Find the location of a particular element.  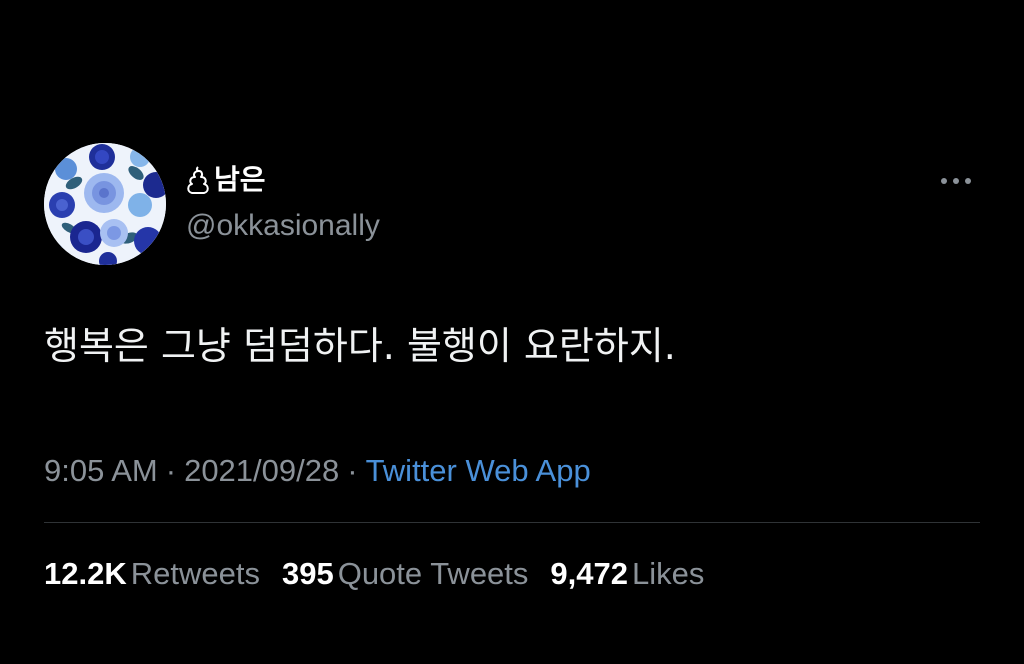

tweet-source-link: Twitter Web App is located at coordinates (478, 470).